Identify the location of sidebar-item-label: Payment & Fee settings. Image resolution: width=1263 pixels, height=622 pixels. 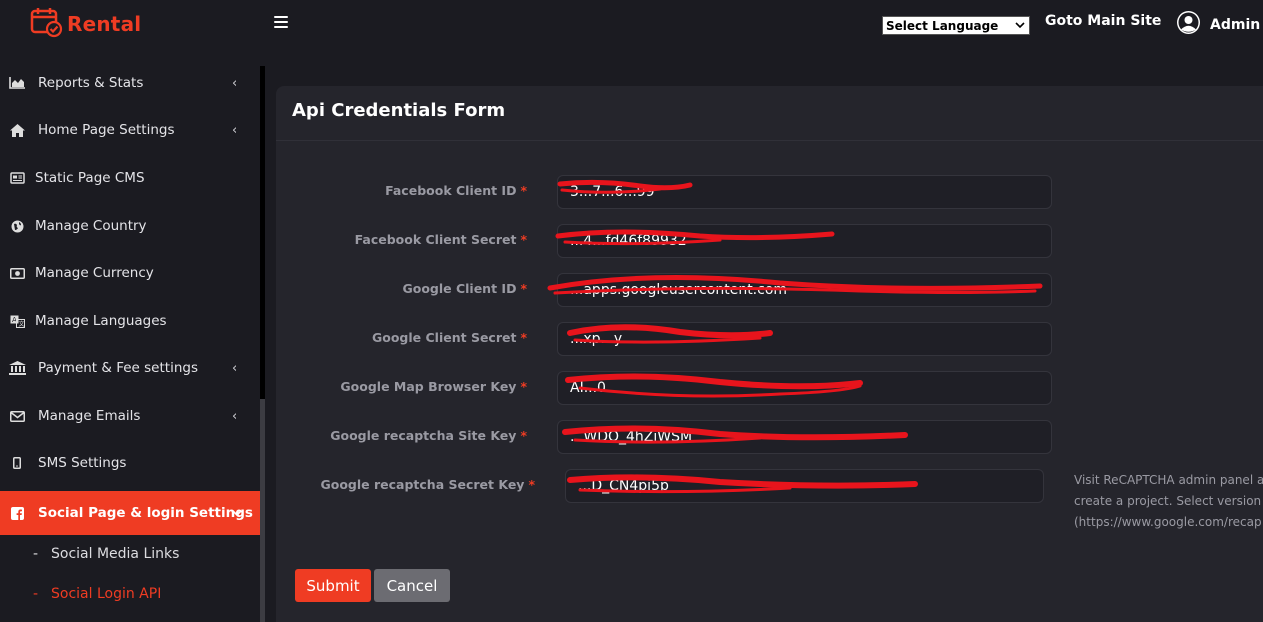
(118, 368).